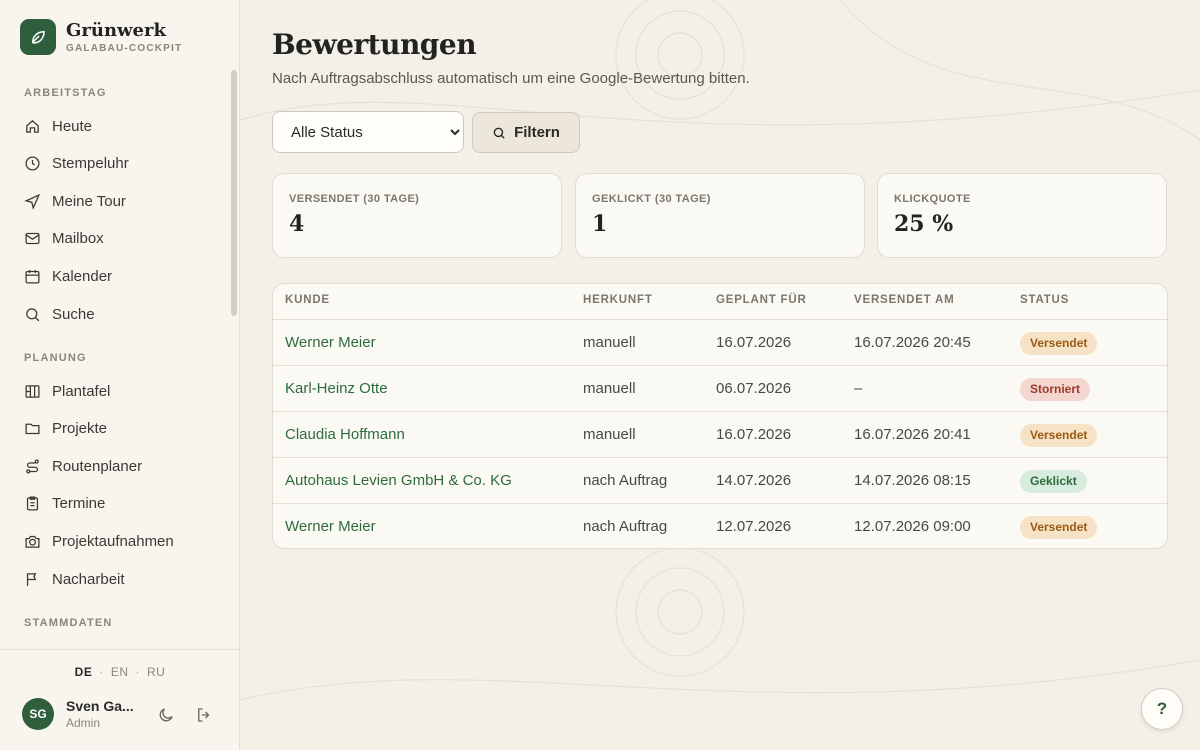  What do you see at coordinates (204, 715) in the screenshot?
I see `logout-icon` at bounding box center [204, 715].